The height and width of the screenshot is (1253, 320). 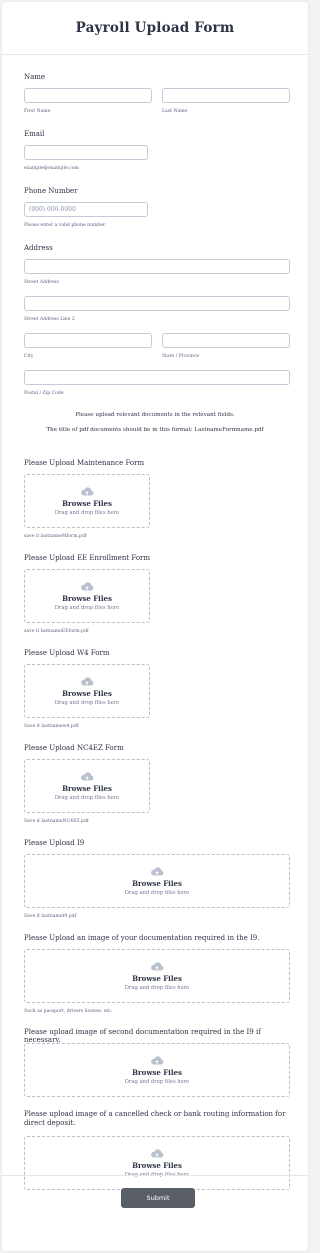 I want to click on address-label: Address, so click(x=38, y=248).